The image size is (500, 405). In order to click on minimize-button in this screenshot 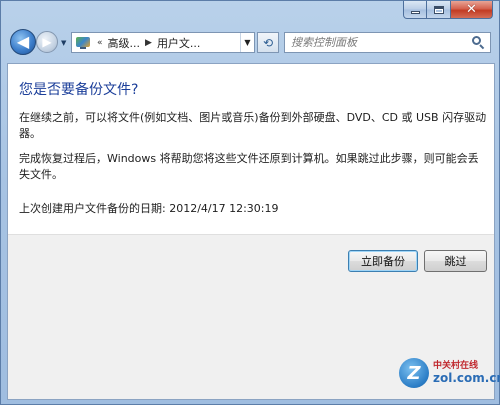, I will do `click(415, 10)`.